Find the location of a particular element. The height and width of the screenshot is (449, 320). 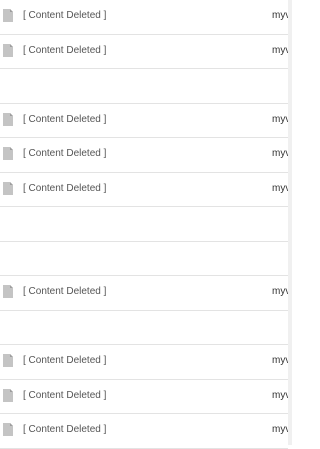

scrollbar is located at coordinates (290, 222).